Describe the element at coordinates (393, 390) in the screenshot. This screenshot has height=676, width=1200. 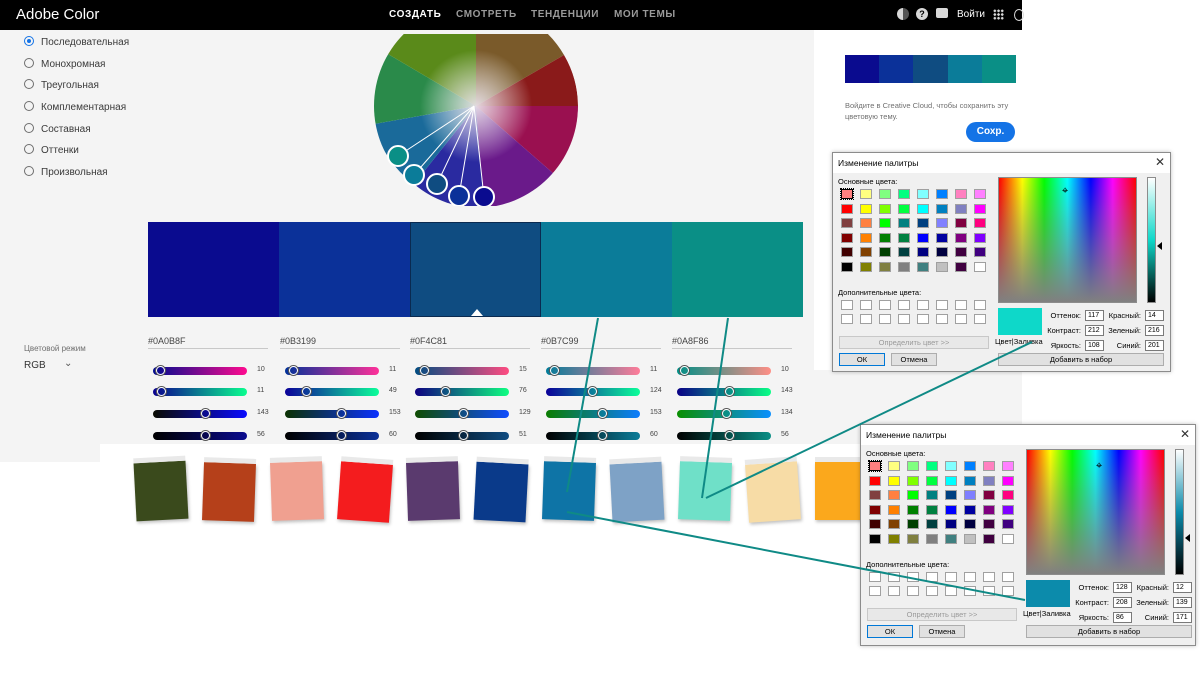
I see `channel-value: 49` at that location.